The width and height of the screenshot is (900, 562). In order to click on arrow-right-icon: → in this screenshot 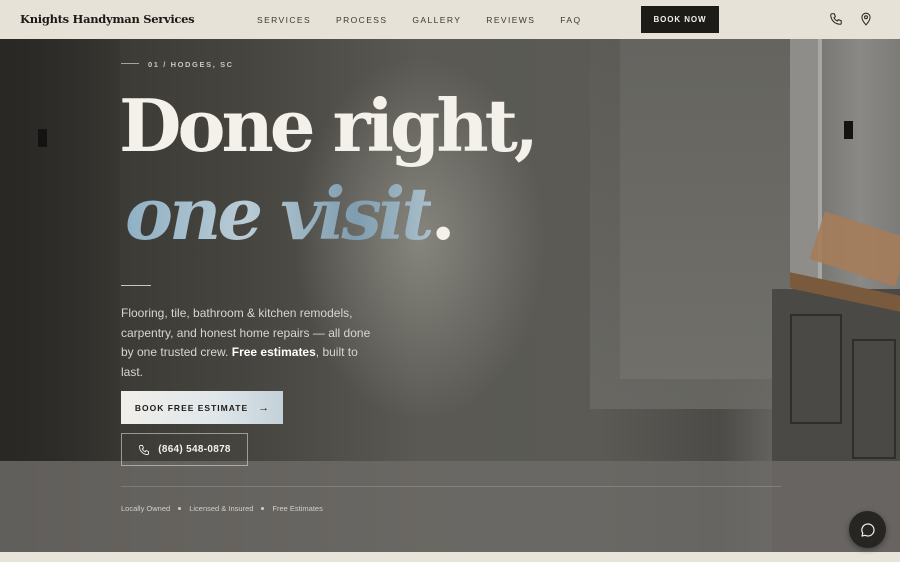, I will do `click(264, 407)`.